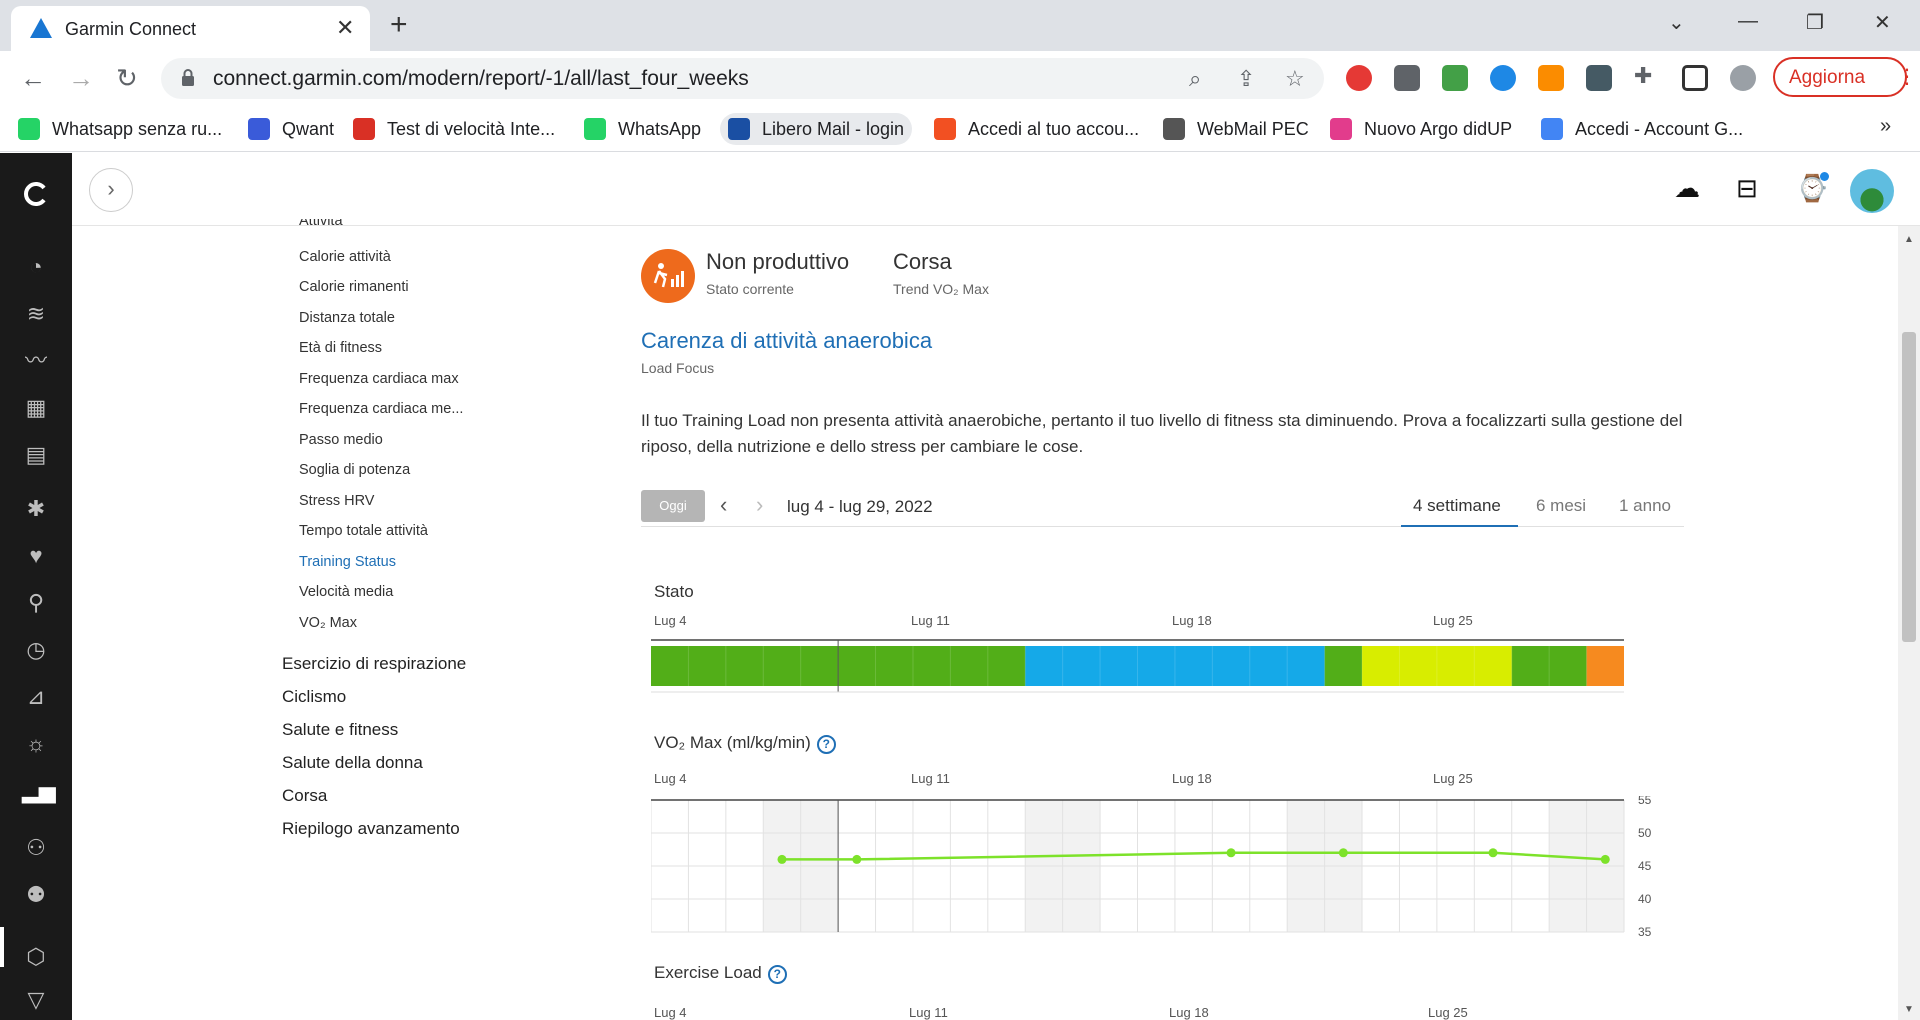  I want to click on report-category: Corsa, so click(304, 796).